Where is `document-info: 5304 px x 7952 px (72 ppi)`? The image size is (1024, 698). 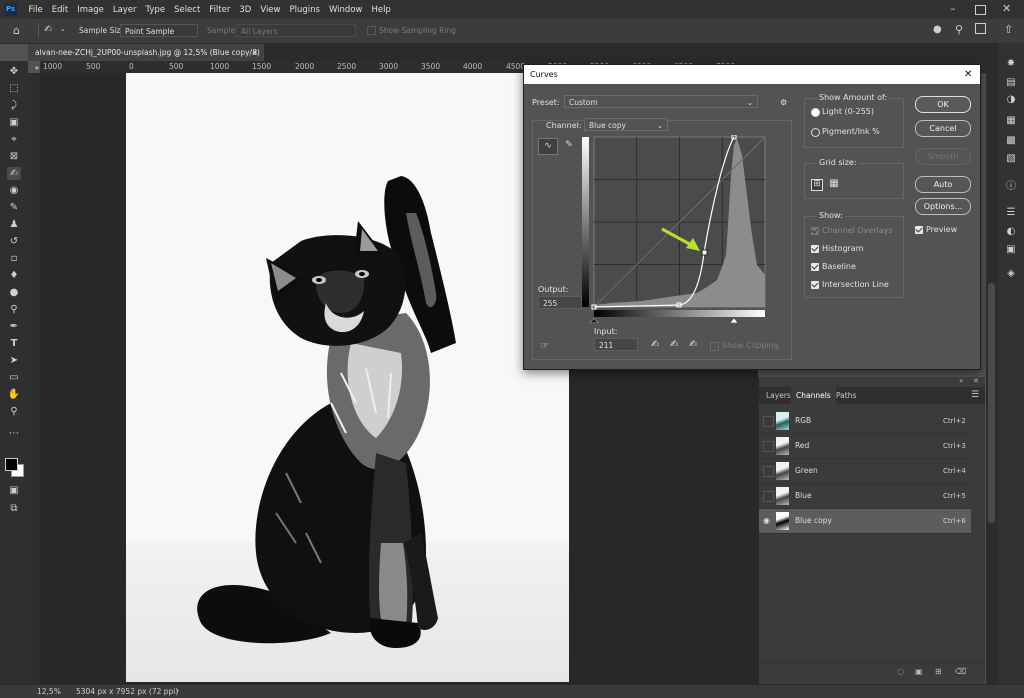 document-info: 5304 px x 7952 px (72 ppi) is located at coordinates (127, 691).